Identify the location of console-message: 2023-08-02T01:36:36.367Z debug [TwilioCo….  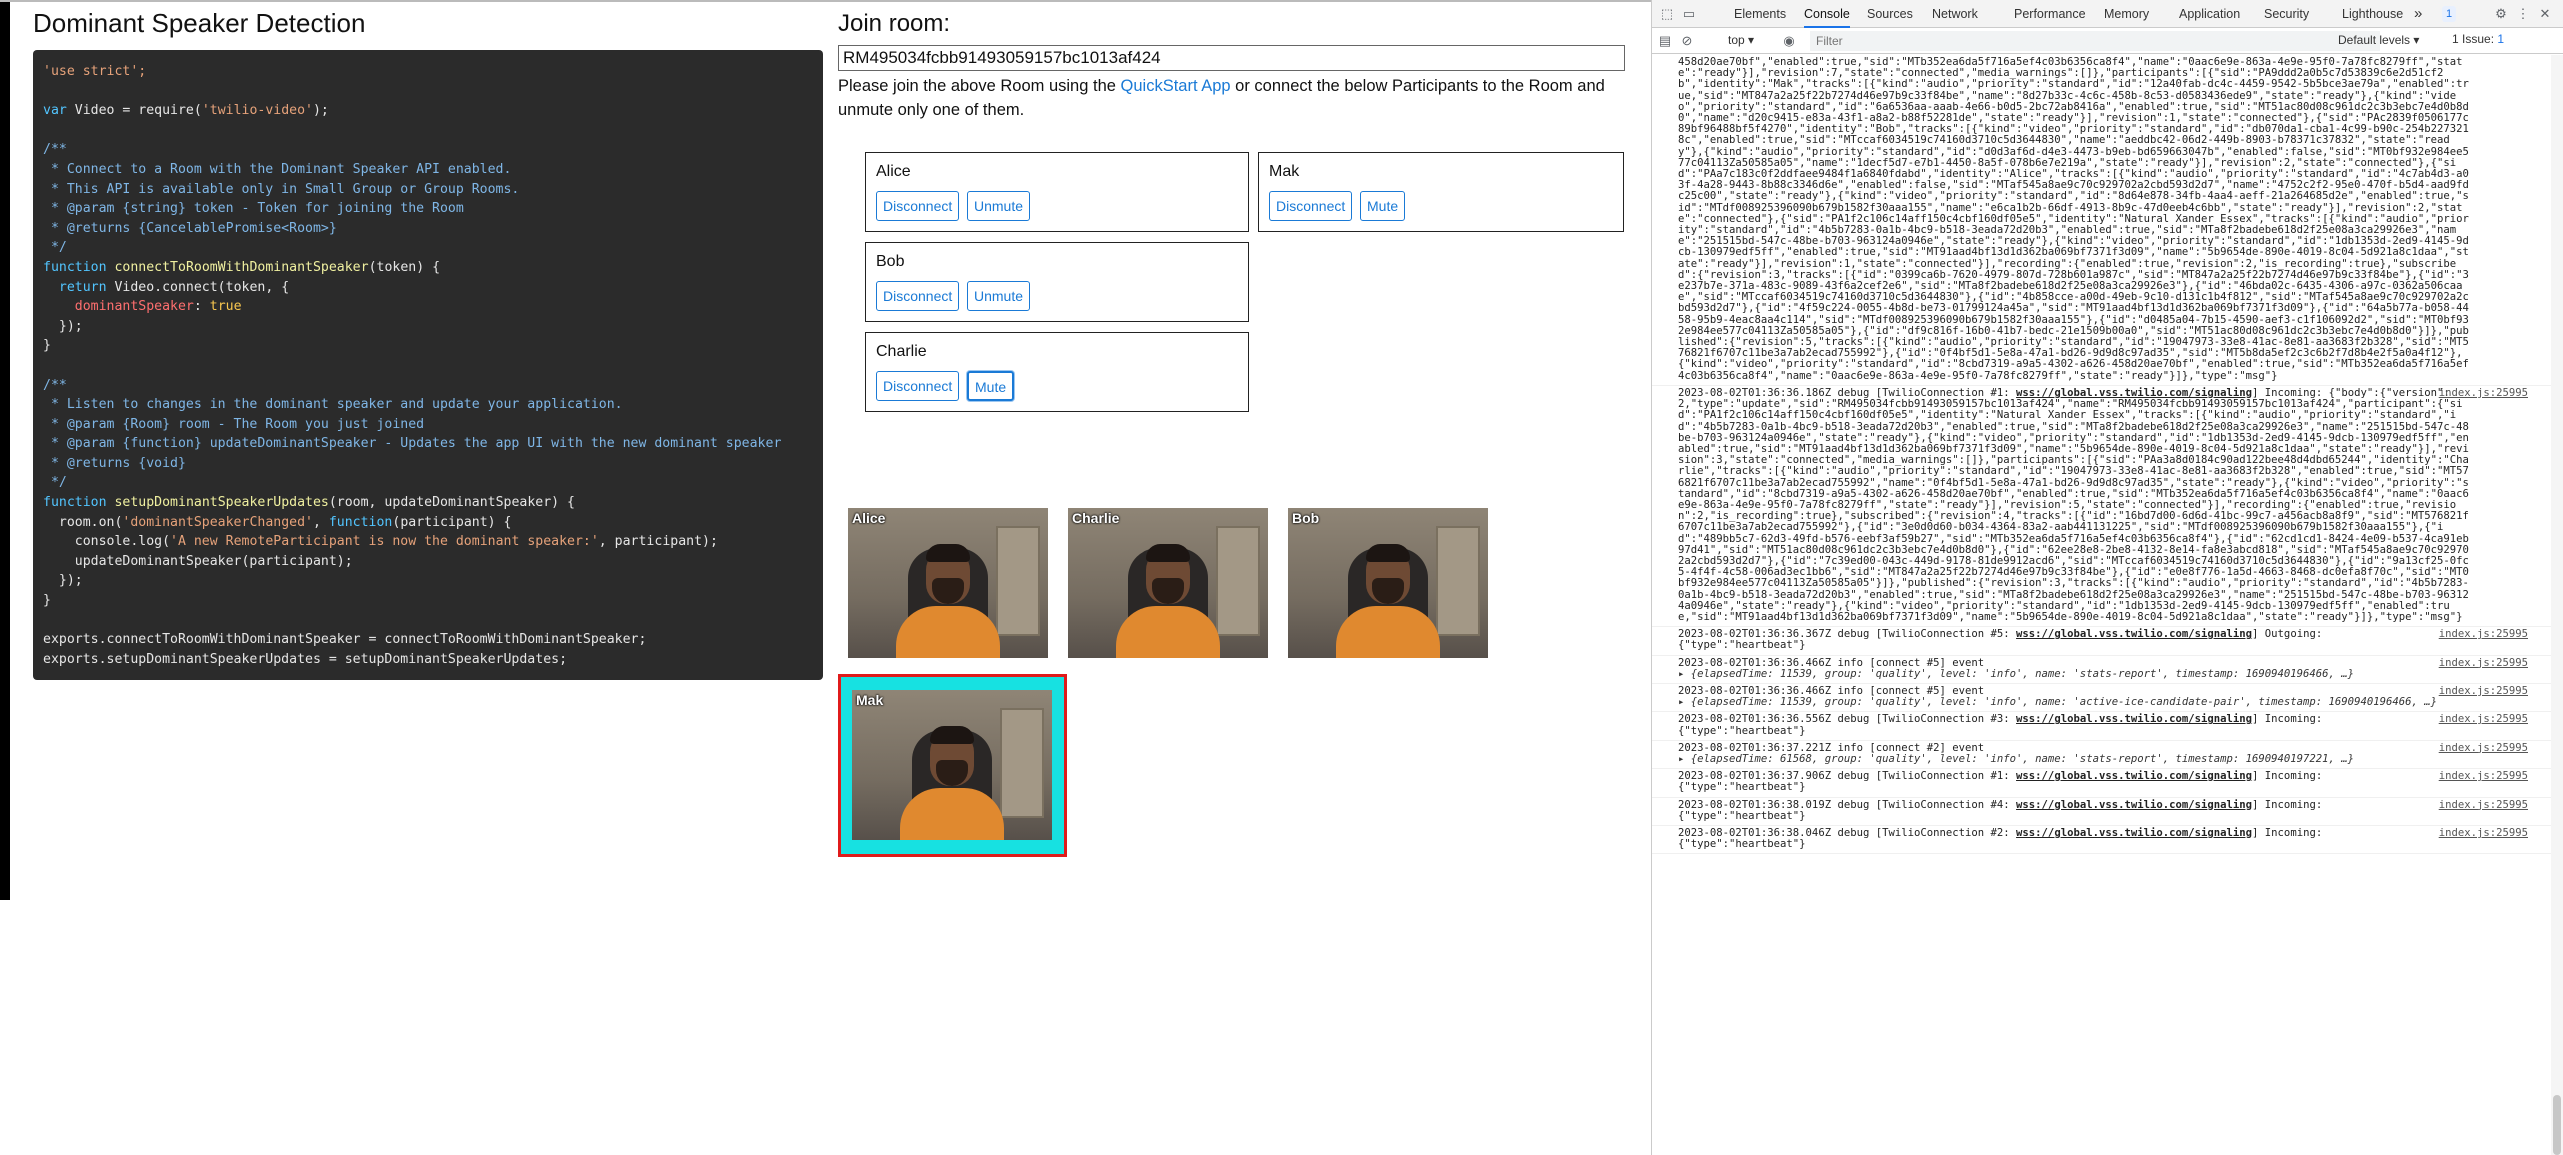
(2107, 641).